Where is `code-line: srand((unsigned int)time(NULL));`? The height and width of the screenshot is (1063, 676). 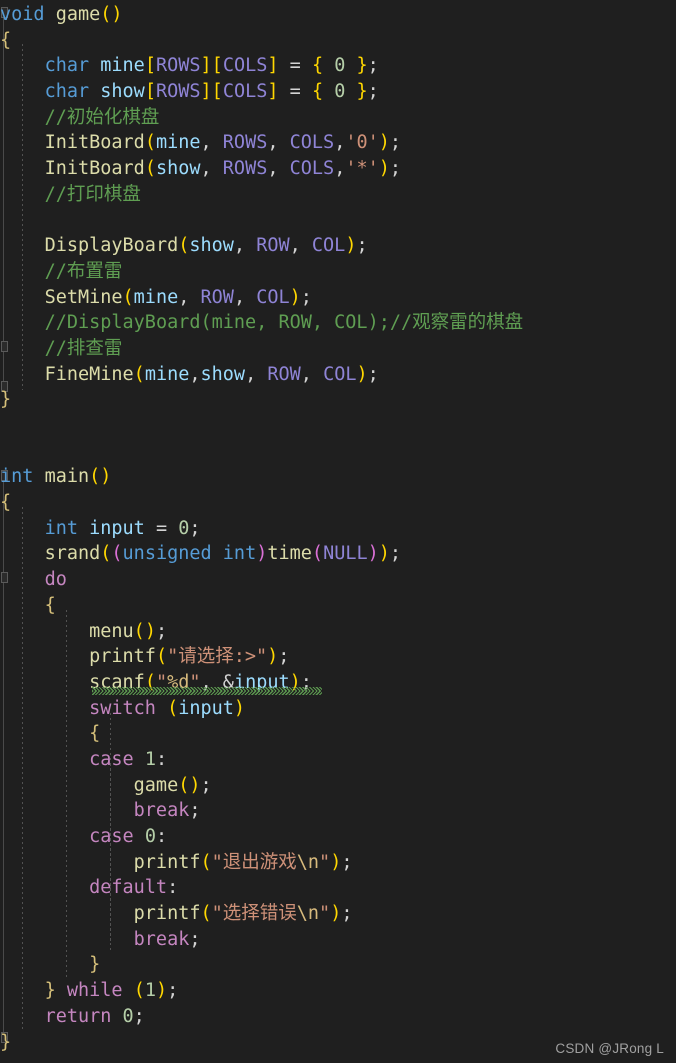 code-line: srand((unsigned int)time(NULL)); is located at coordinates (338, 554).